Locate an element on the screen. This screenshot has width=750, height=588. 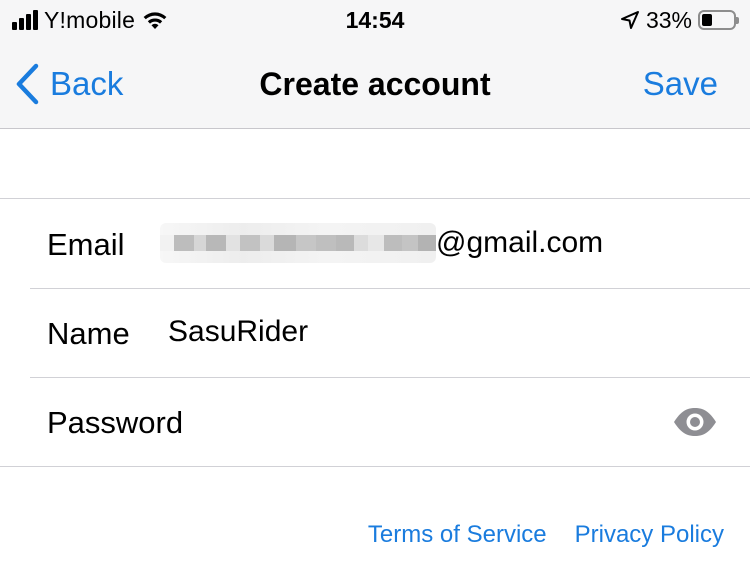
email-field: @gmail.com is located at coordinates (381, 243).